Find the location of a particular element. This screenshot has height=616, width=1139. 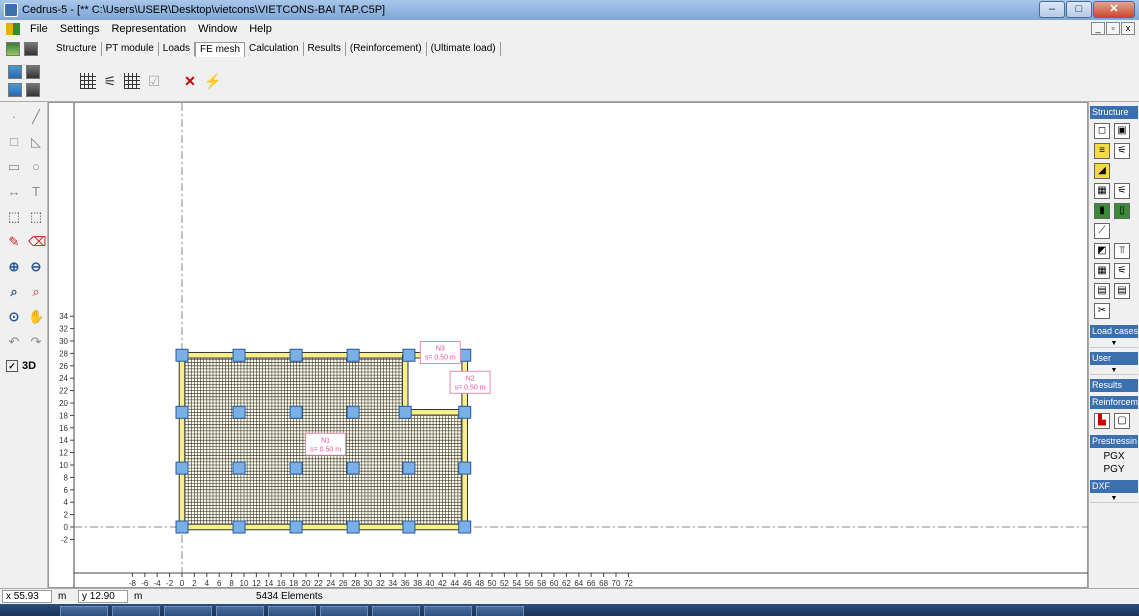

section-icon: ◩ is located at coordinates (1102, 251).